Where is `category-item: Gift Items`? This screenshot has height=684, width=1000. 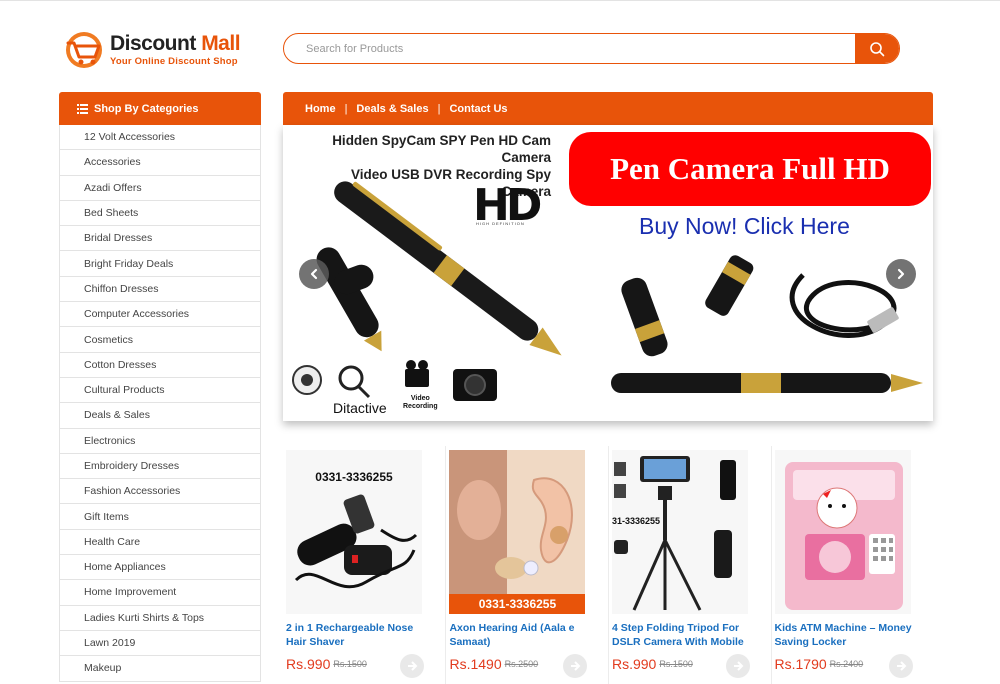 category-item: Gift Items is located at coordinates (160, 517).